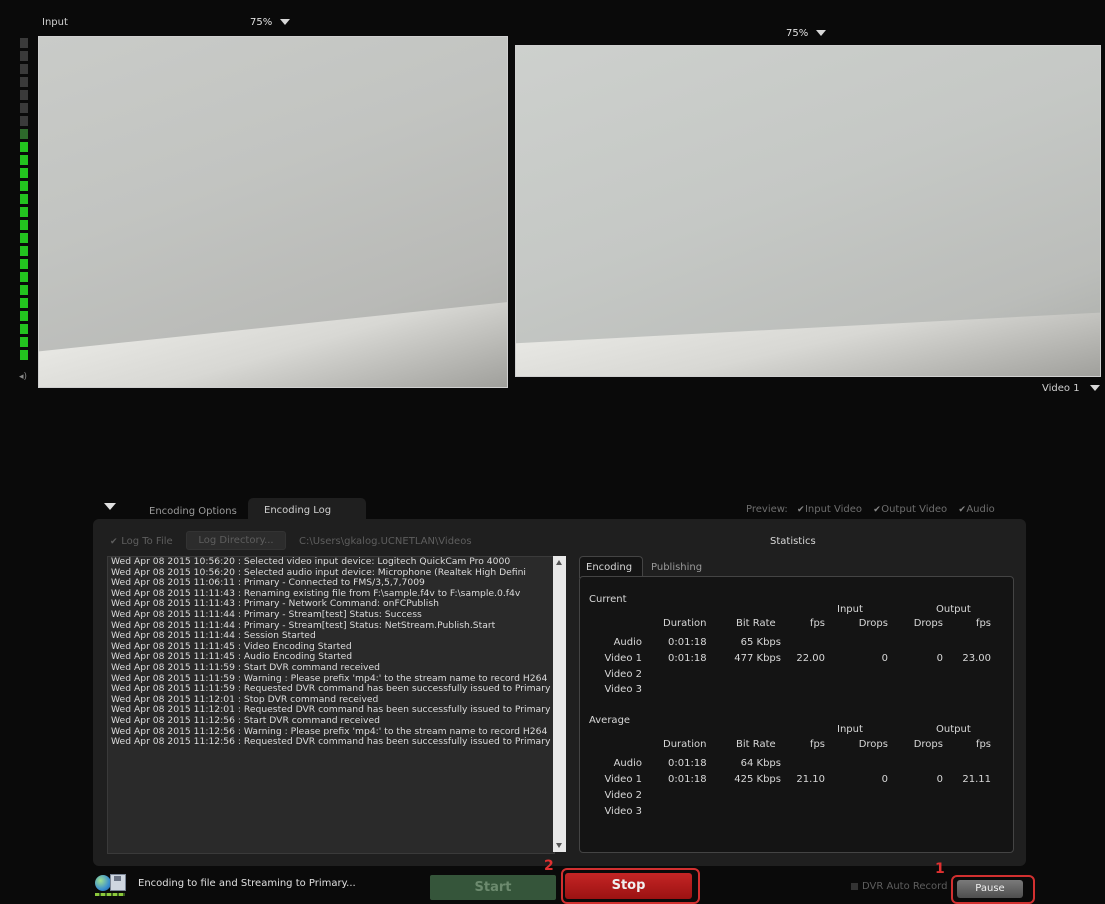 The width and height of the screenshot is (1105, 904). I want to click on average-video2-label: Video 2, so click(623, 795).